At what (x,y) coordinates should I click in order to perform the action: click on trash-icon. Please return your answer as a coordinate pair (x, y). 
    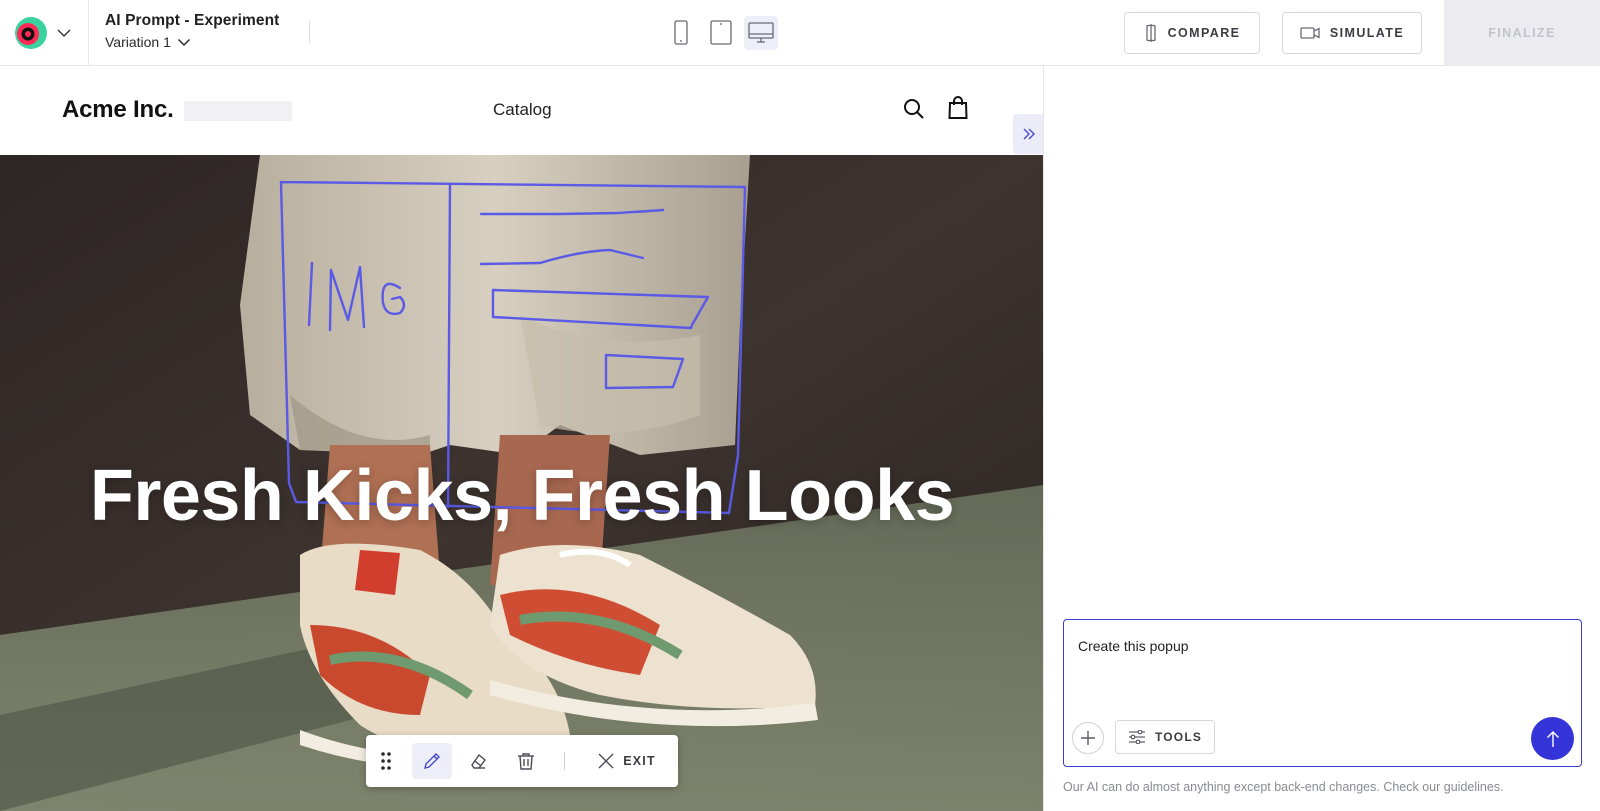
    Looking at the image, I should click on (526, 761).